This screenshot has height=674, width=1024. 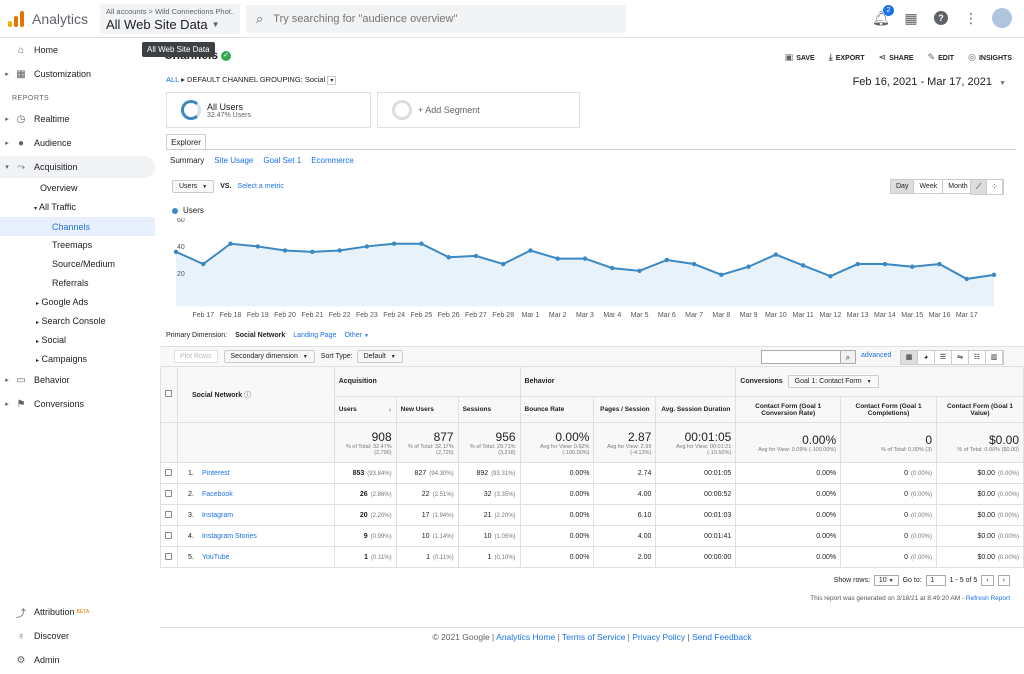 I want to click on insights-button: ◎ INSIGHTS, so click(x=990, y=57).